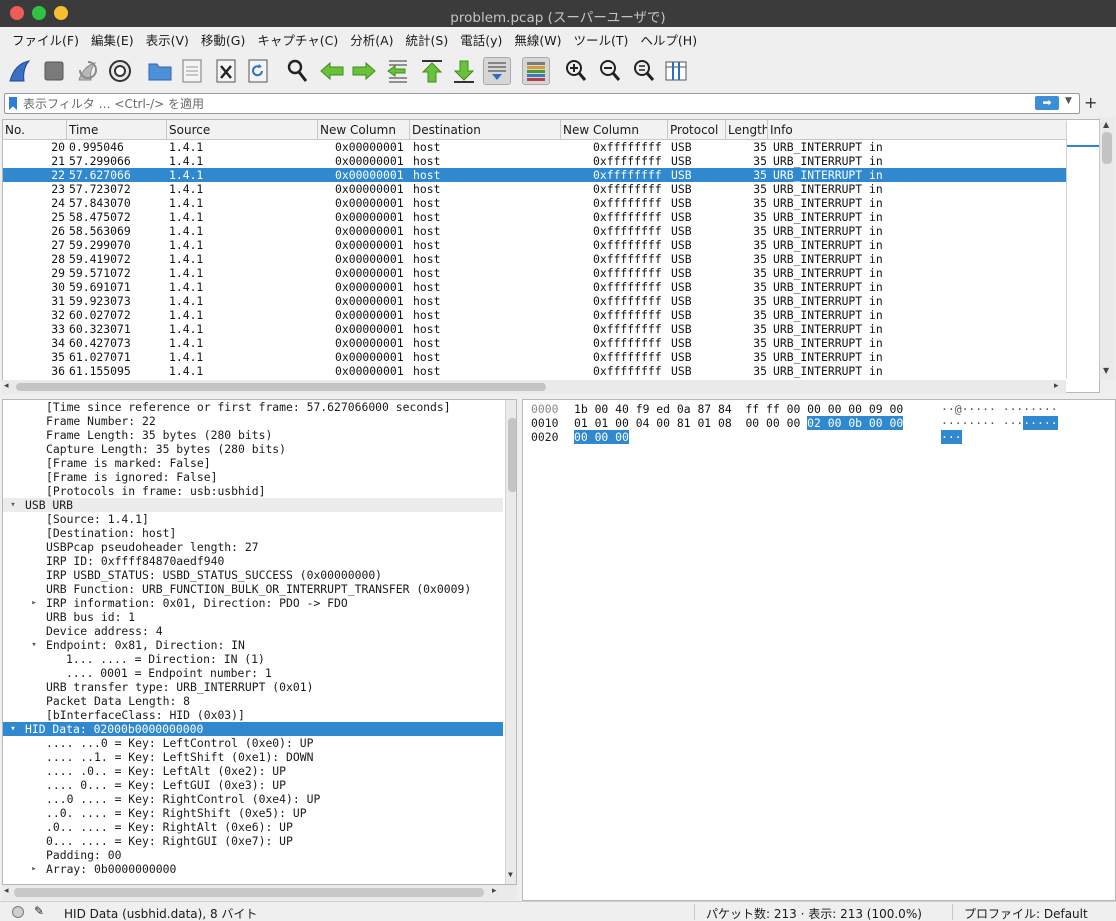 The width and height of the screenshot is (1116, 921). What do you see at coordinates (242, 130) in the screenshot?
I see `column-header-source: Source` at bounding box center [242, 130].